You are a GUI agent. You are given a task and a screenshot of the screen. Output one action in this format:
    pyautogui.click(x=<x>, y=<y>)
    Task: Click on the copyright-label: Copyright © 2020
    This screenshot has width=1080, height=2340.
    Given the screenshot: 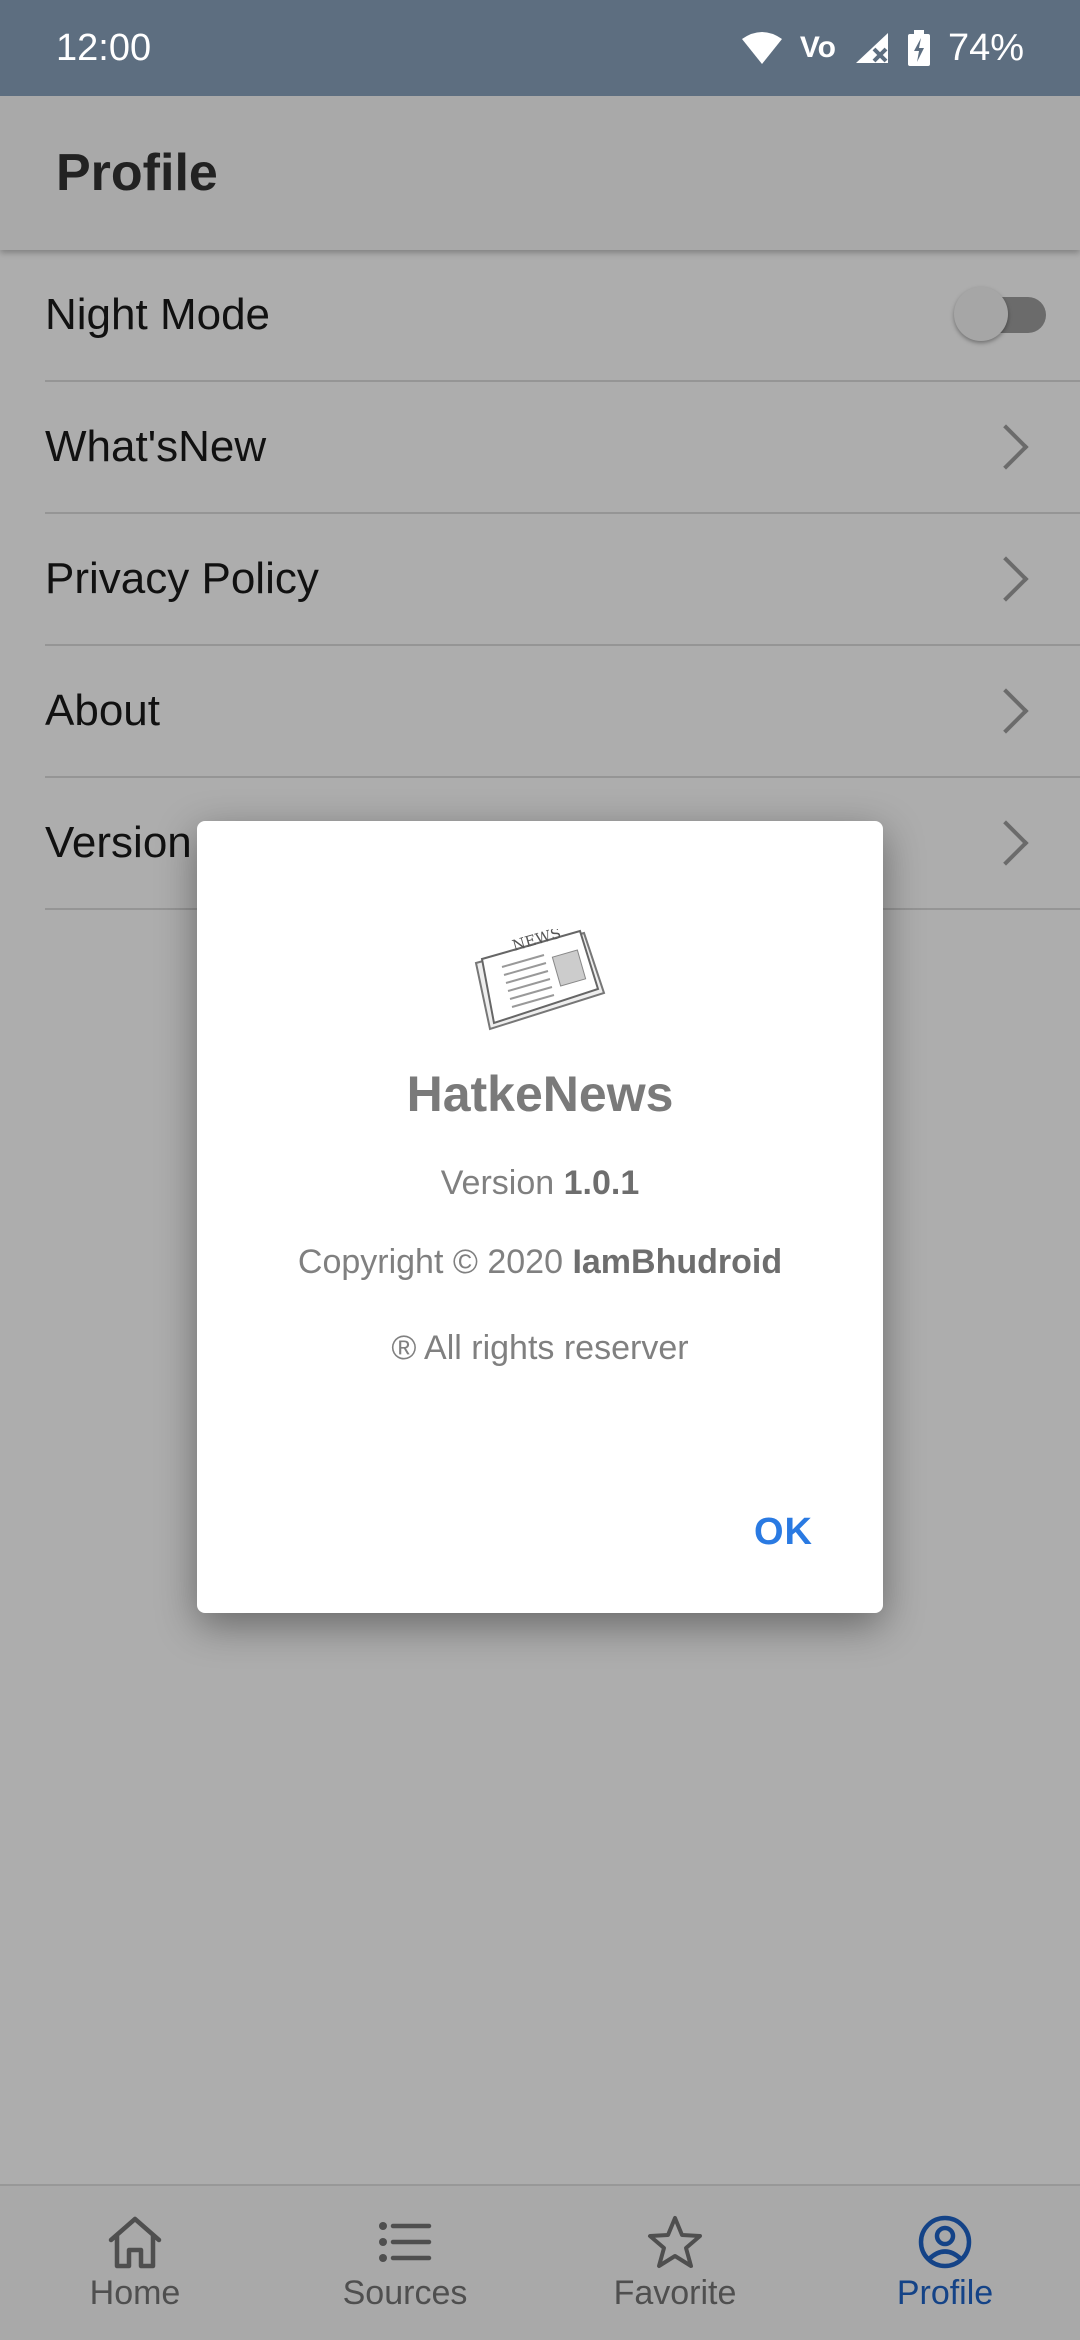 What is the action you would take?
    pyautogui.click(x=430, y=1262)
    